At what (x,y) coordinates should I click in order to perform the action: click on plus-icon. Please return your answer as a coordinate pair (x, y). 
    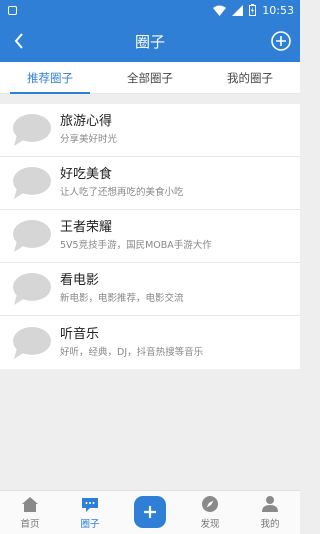
    Looking at the image, I should click on (150, 512).